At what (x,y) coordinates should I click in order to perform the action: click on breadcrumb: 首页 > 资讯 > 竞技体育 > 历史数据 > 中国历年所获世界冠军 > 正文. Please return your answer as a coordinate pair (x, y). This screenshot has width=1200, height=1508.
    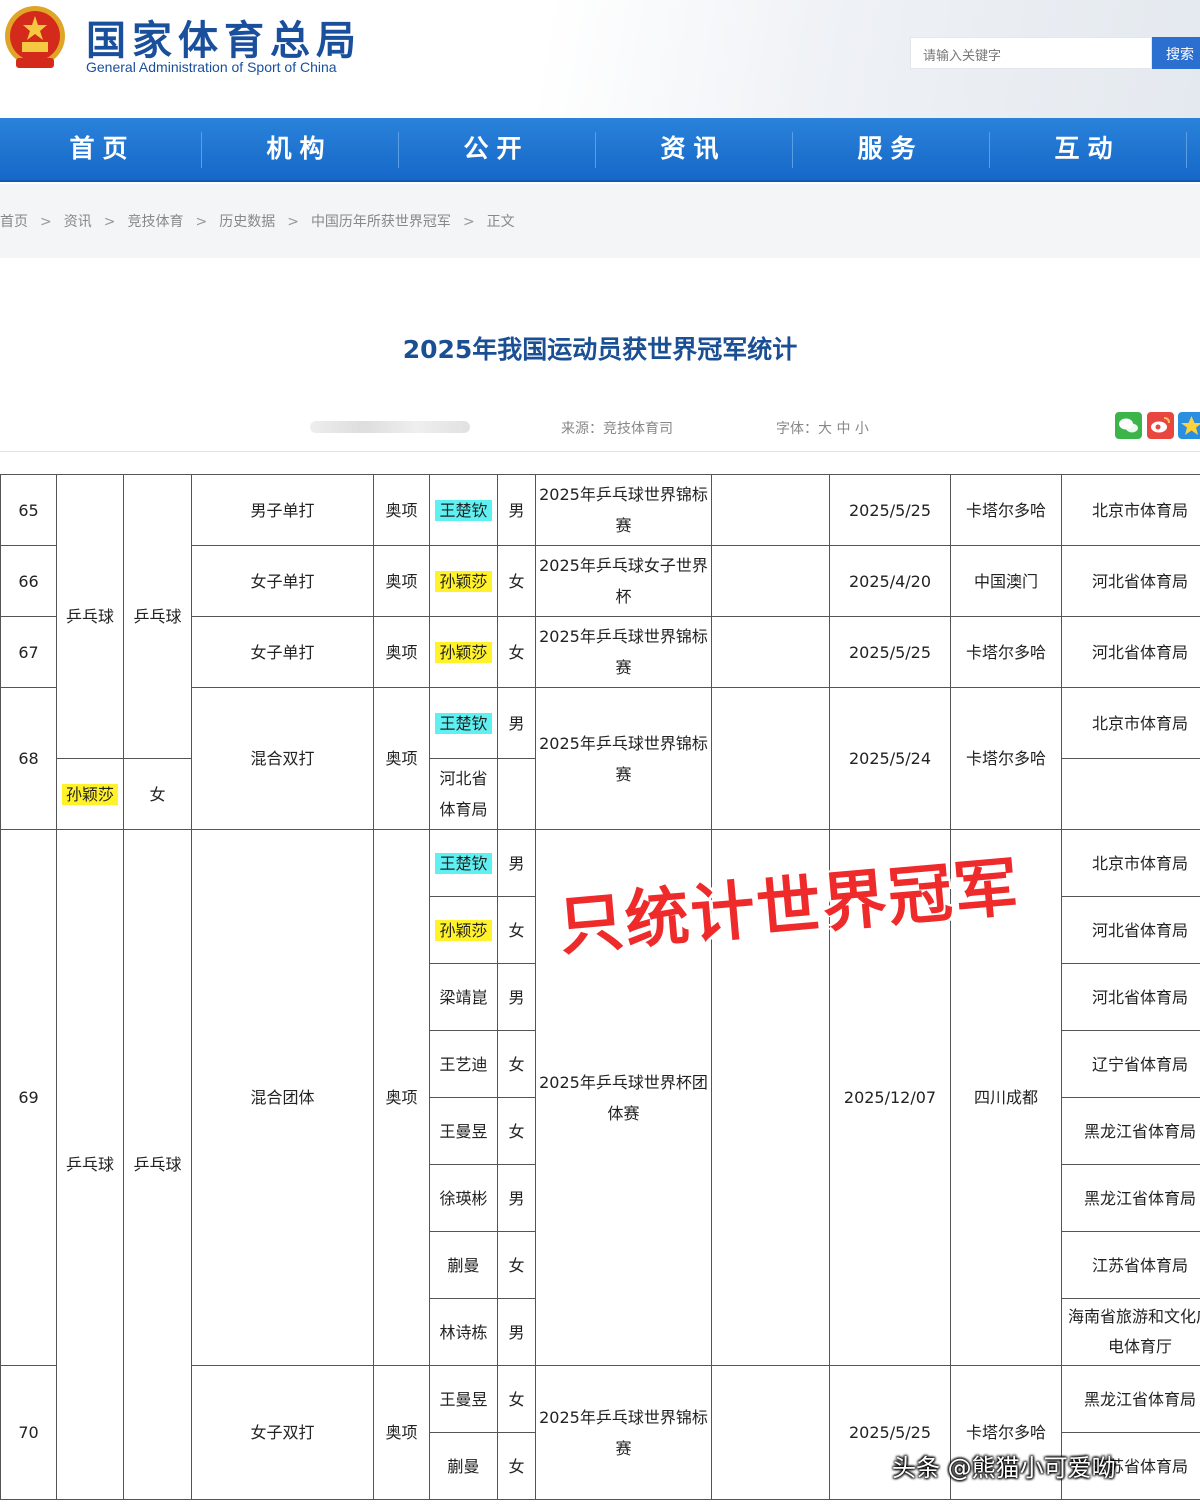
    Looking at the image, I should click on (257, 221).